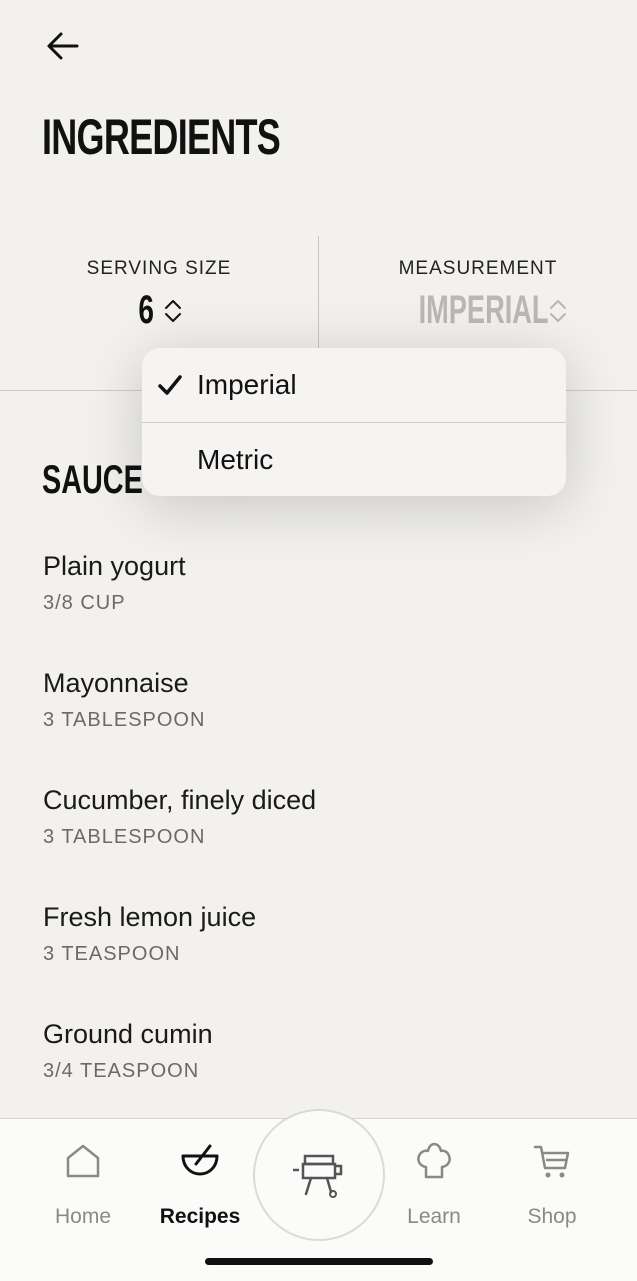 This screenshot has width=637, height=1281. I want to click on back-button, so click(62, 46).